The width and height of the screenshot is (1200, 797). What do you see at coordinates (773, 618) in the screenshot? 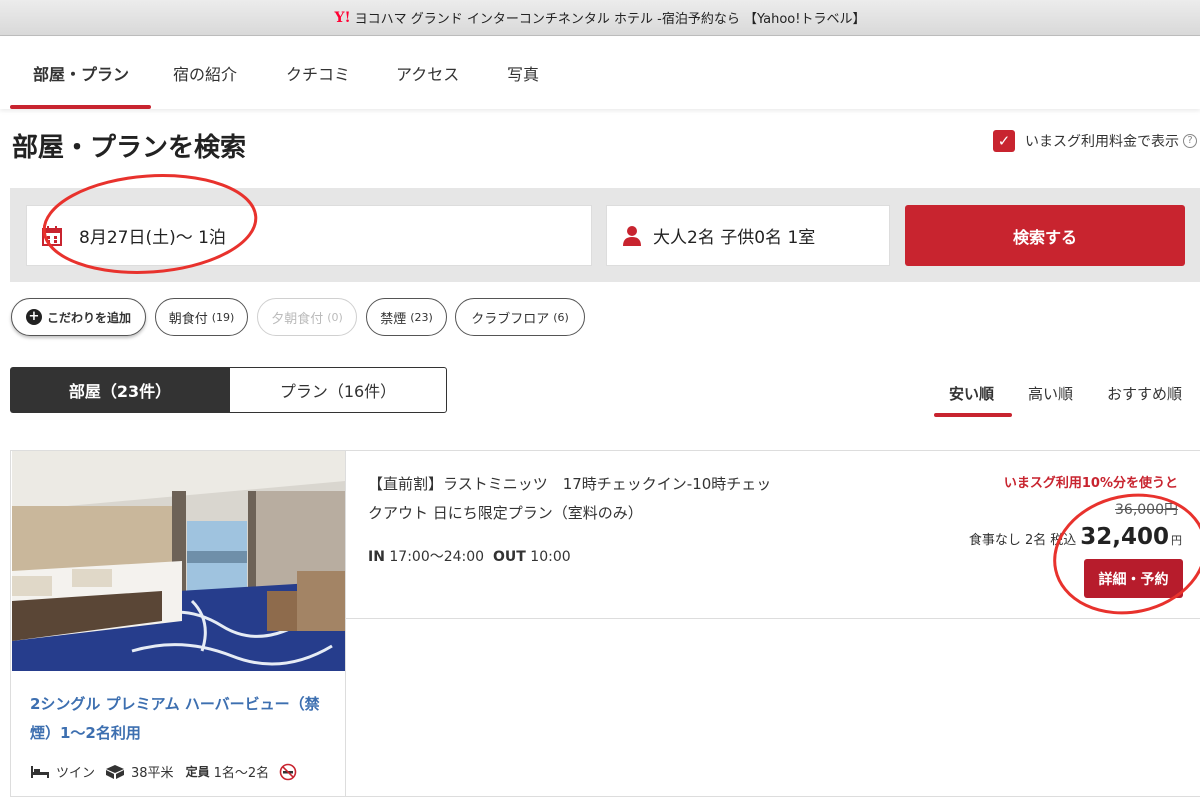
I see `card-divider-horizontal` at bounding box center [773, 618].